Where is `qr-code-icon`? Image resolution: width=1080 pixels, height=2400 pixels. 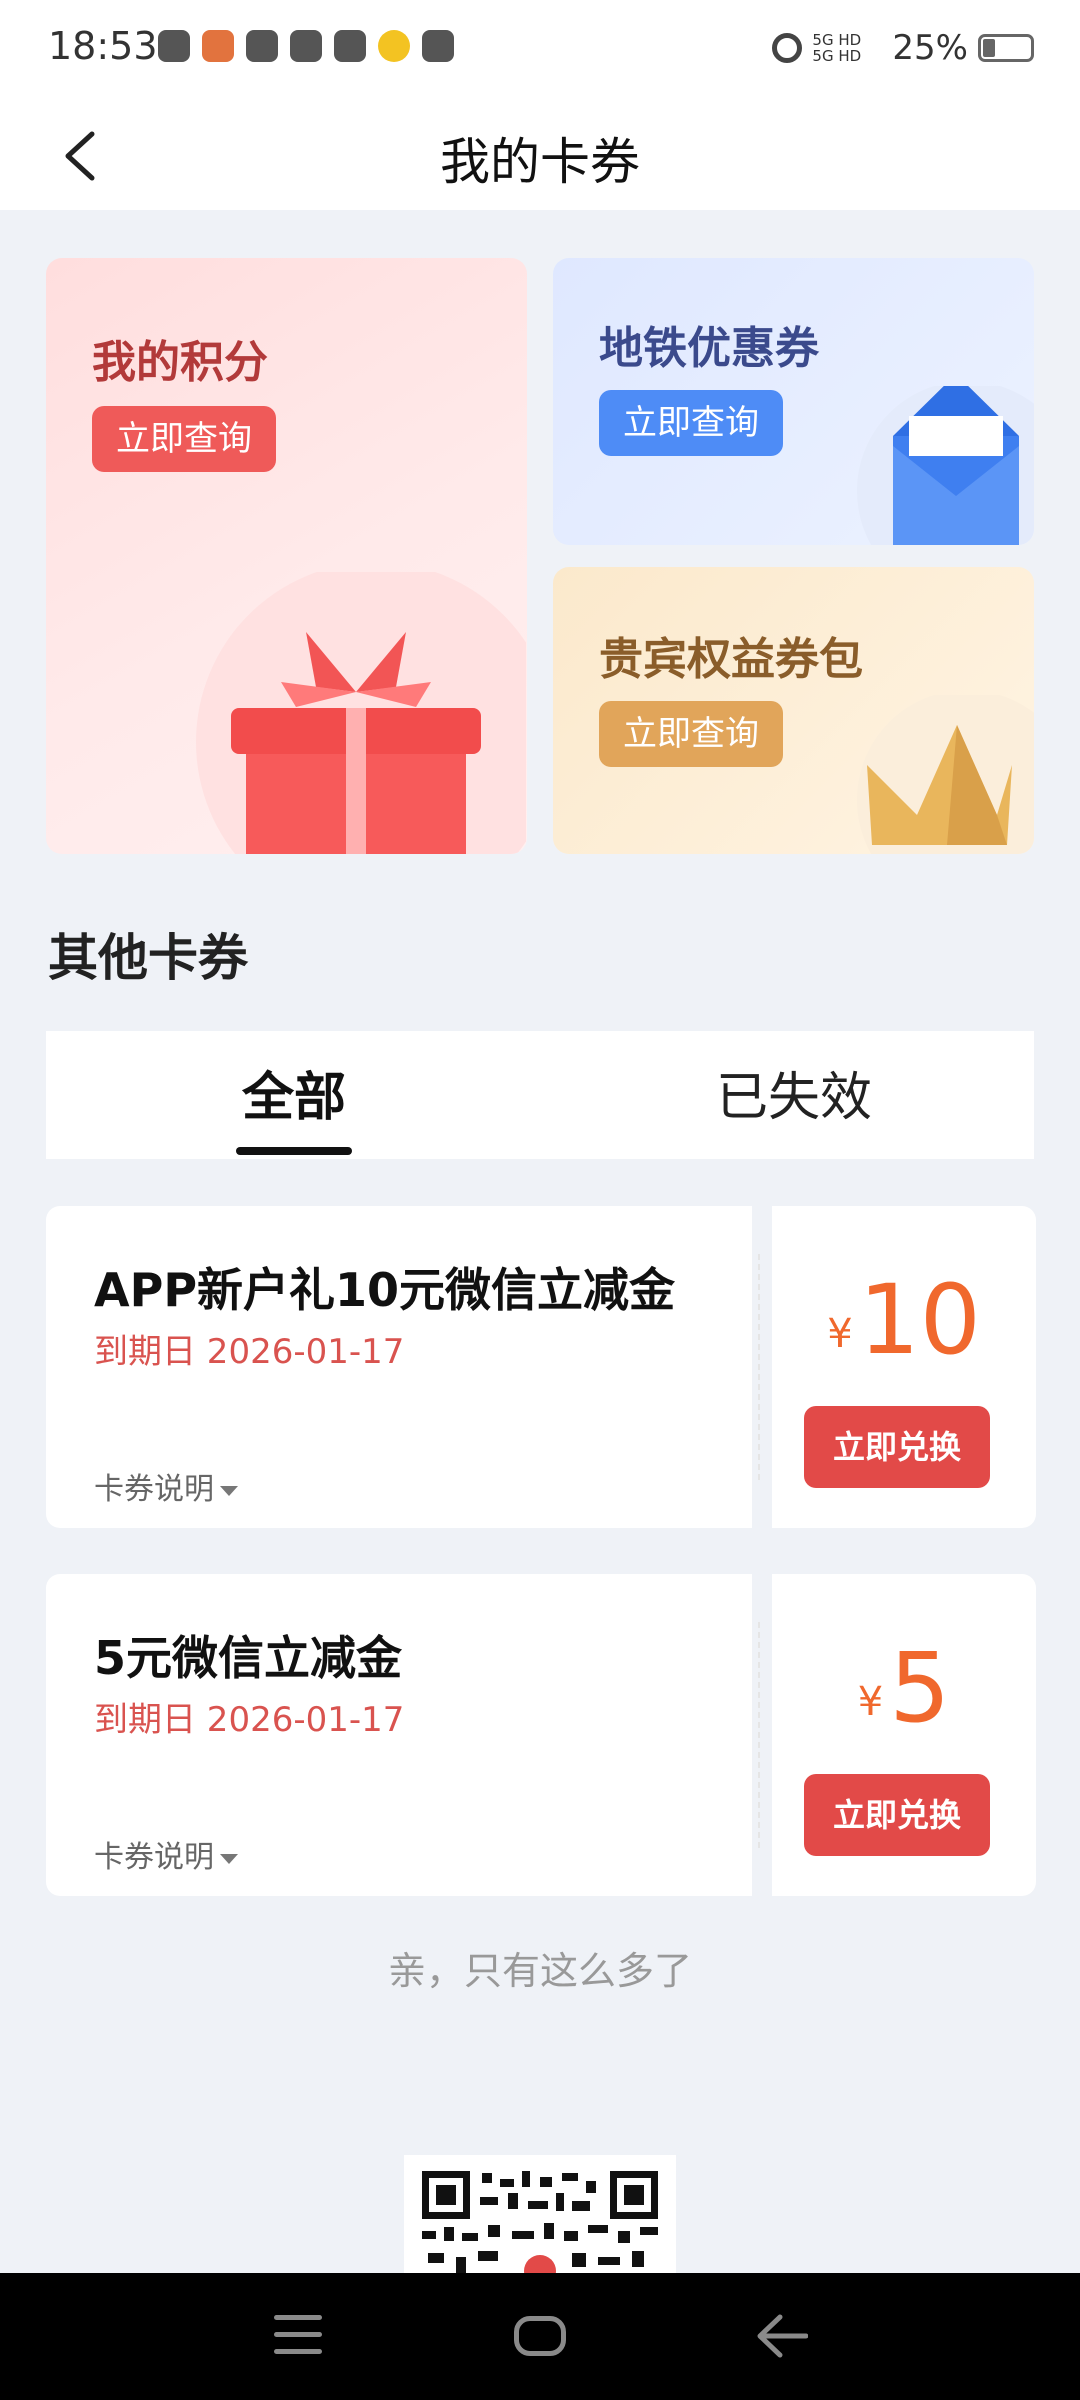
qr-code-icon is located at coordinates (540, 2223).